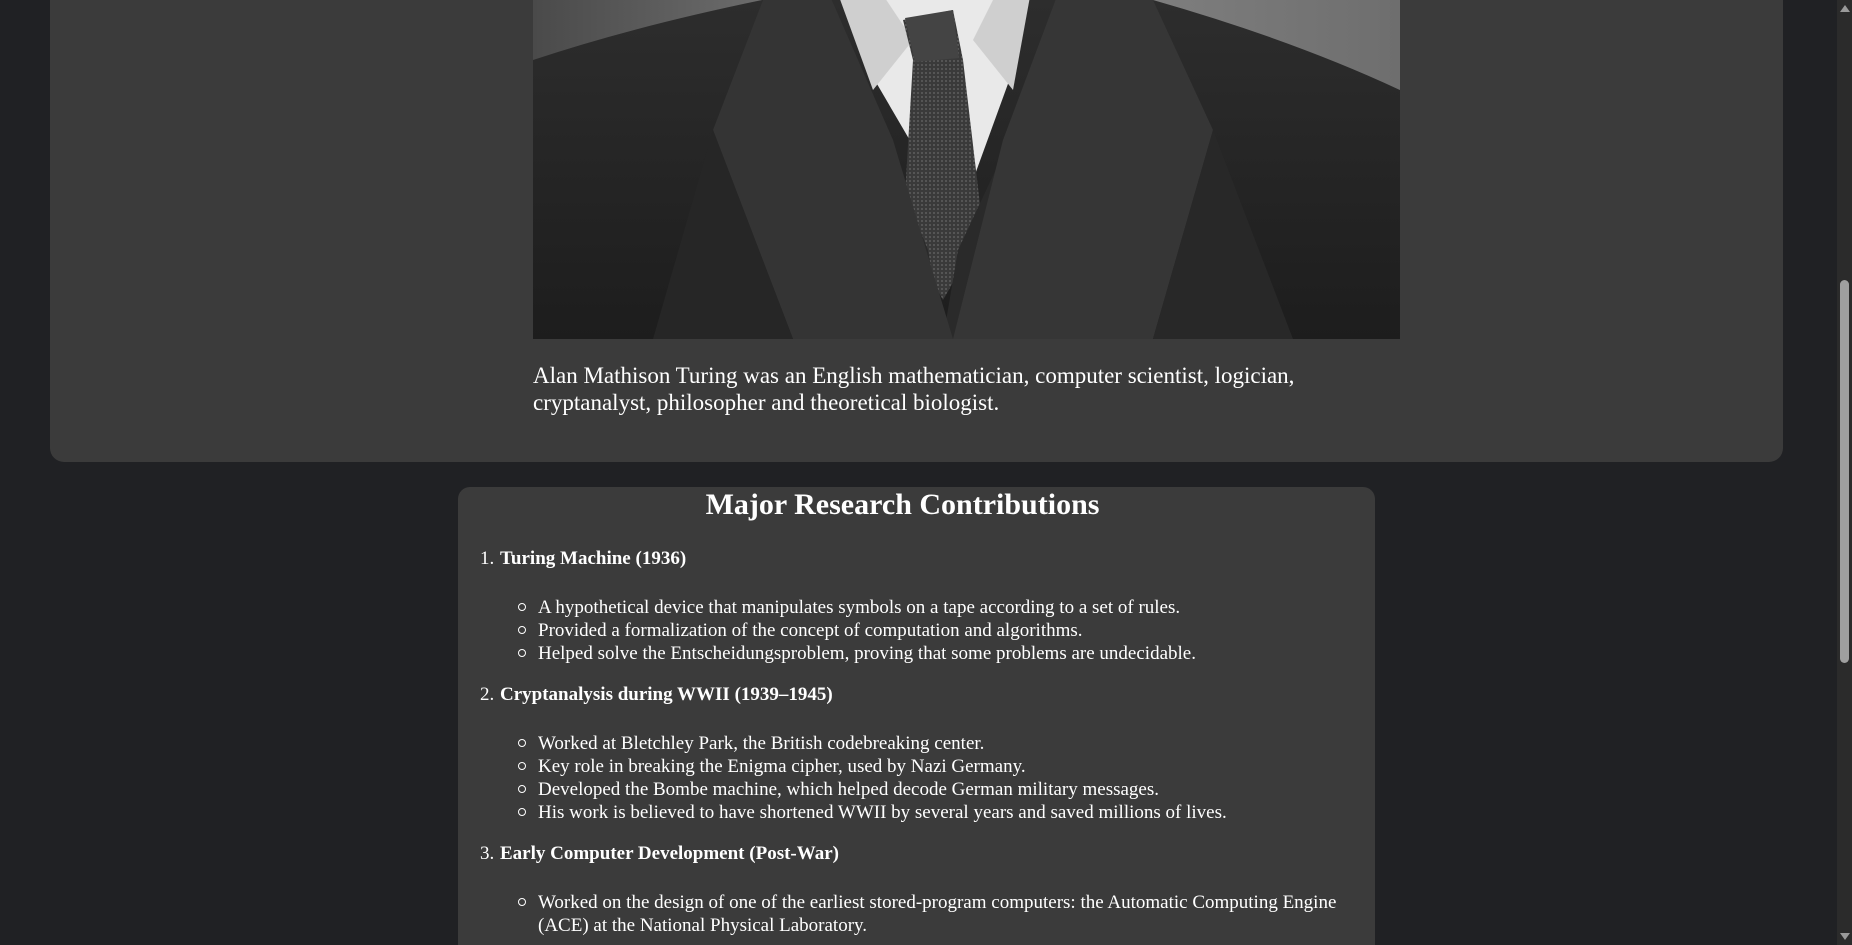 The height and width of the screenshot is (945, 1852). Describe the element at coordinates (666, 694) in the screenshot. I see `contribution-name: Cryptanalysis during WWII (1939–1945)` at that location.